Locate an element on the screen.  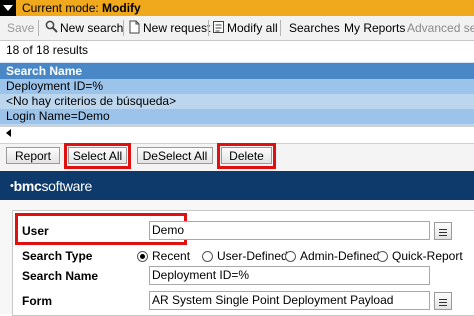
my-reports-menu: My Reports is located at coordinates (374, 28).